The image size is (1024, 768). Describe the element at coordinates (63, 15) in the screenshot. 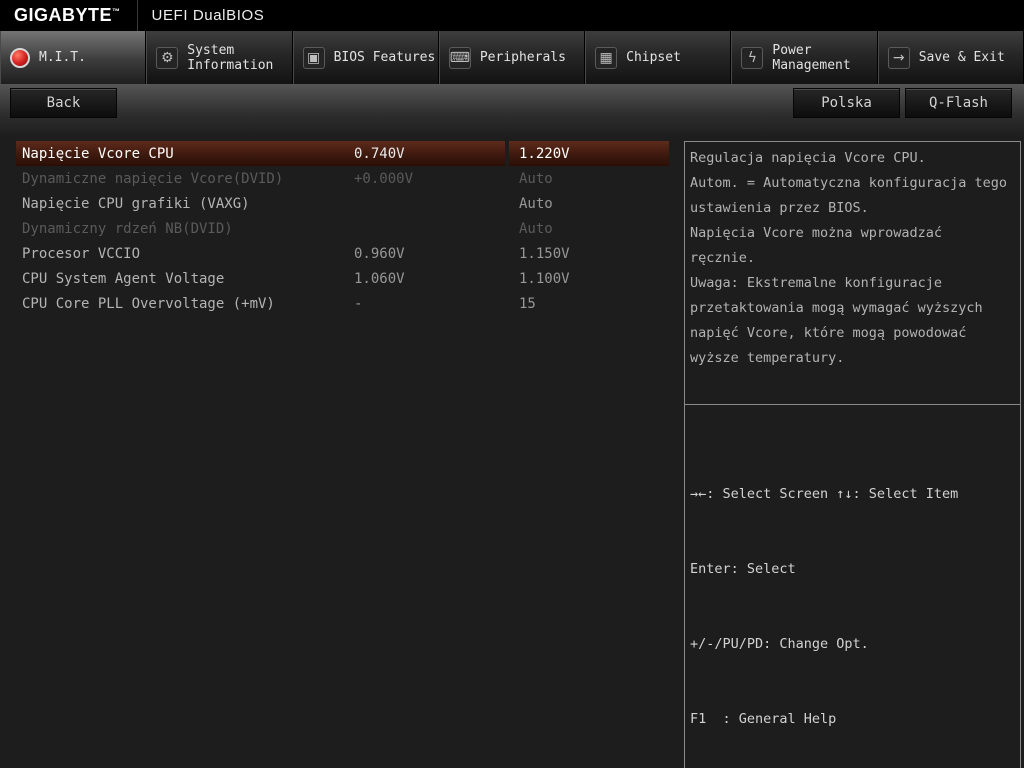

I see `brand-text: GIGABYTE` at that location.